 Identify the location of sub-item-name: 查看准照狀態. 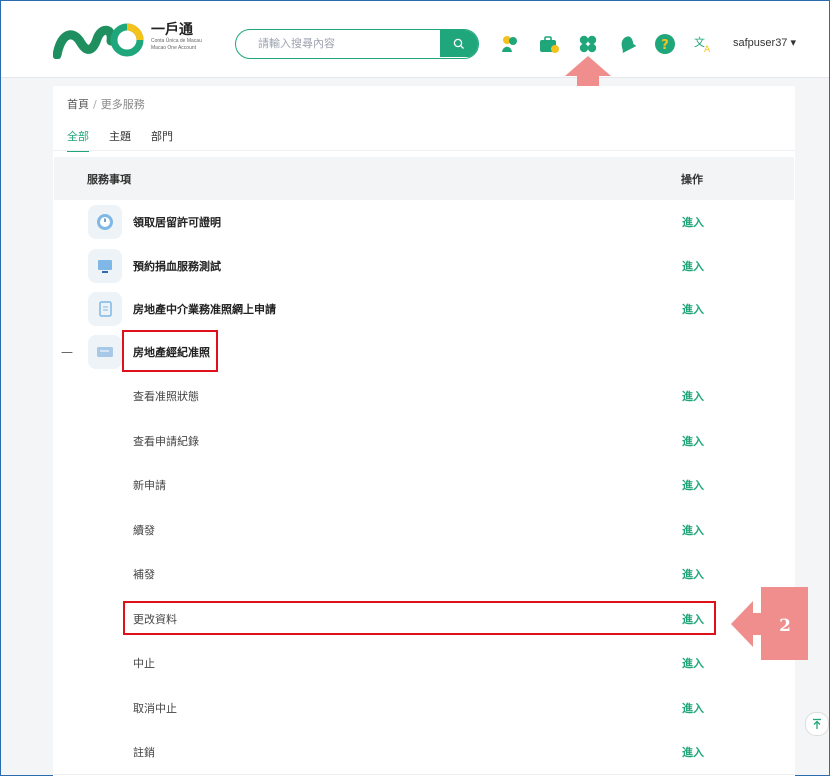
(166, 396).